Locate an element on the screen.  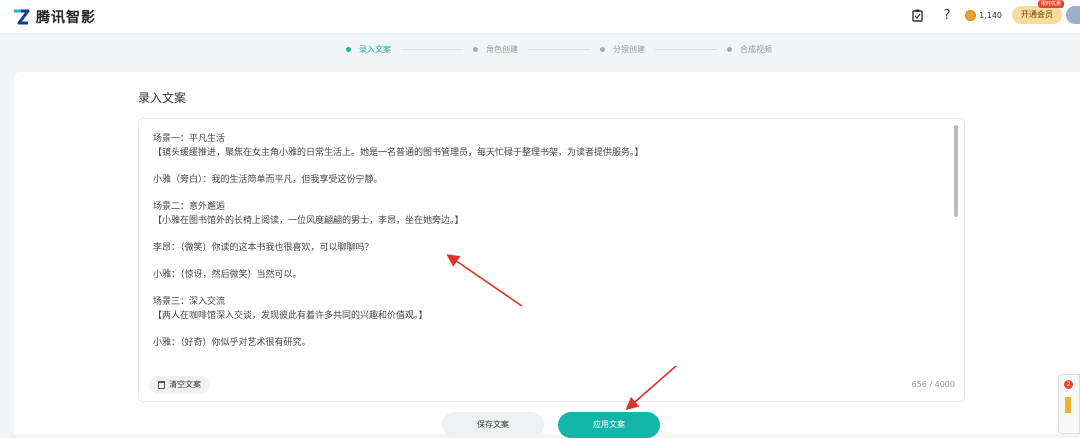
help-icon: ? is located at coordinates (947, 15).